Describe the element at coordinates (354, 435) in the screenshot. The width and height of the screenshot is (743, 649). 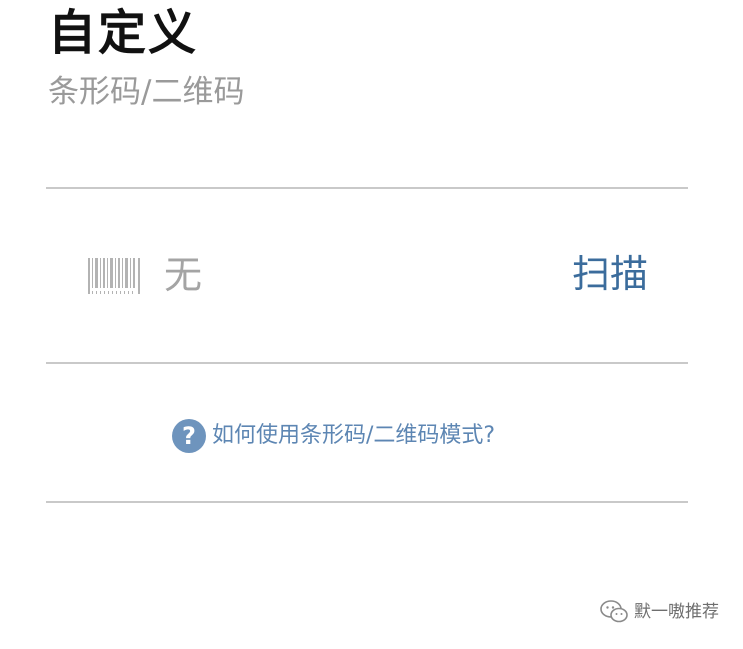
I see `help-link-text: 如何使用条形码/二维码模式?` at that location.